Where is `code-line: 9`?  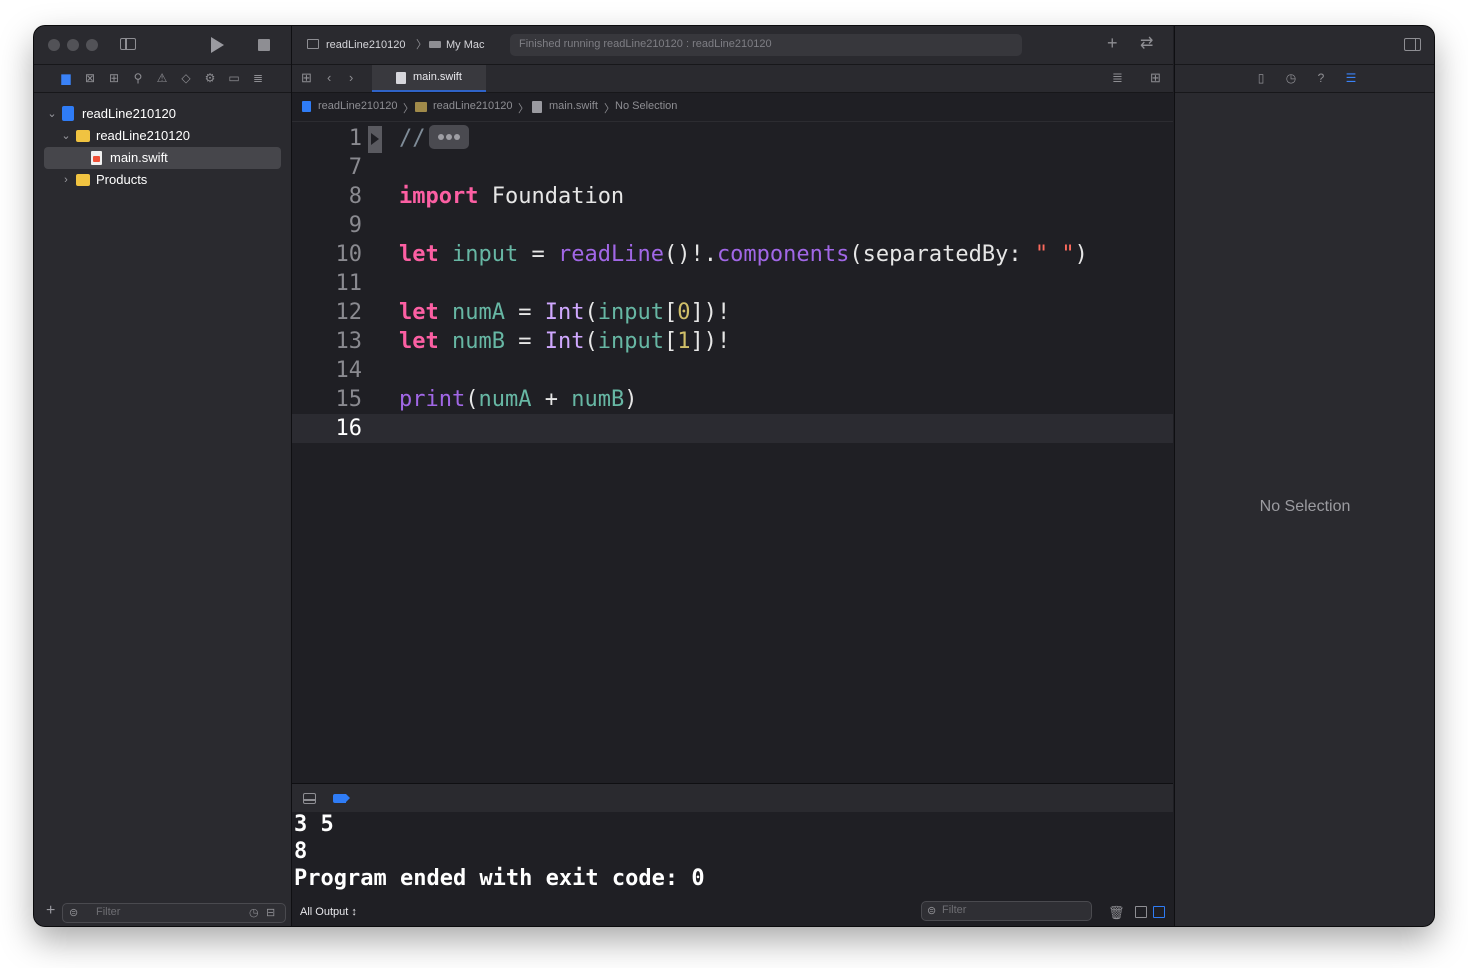 code-line: 9 is located at coordinates (732, 225).